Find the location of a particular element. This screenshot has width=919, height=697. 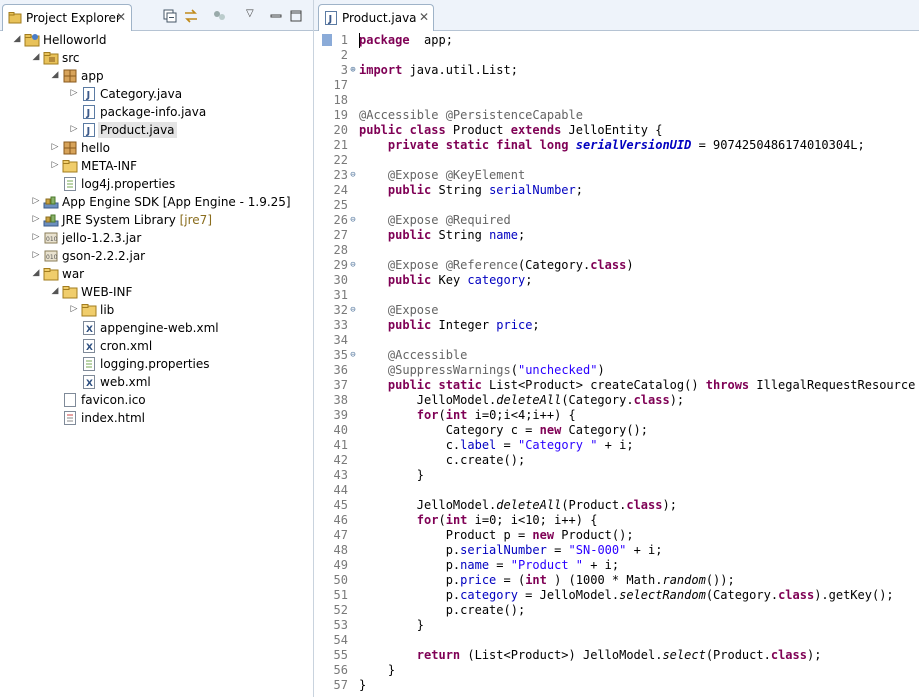

code-line: 22 is located at coordinates (616, 160).